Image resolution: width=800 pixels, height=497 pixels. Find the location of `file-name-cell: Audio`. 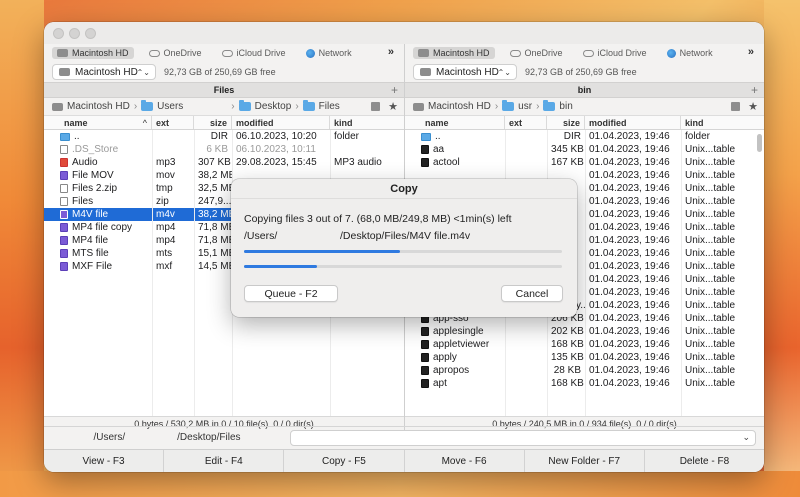

file-name-cell: Audio is located at coordinates (98, 162).